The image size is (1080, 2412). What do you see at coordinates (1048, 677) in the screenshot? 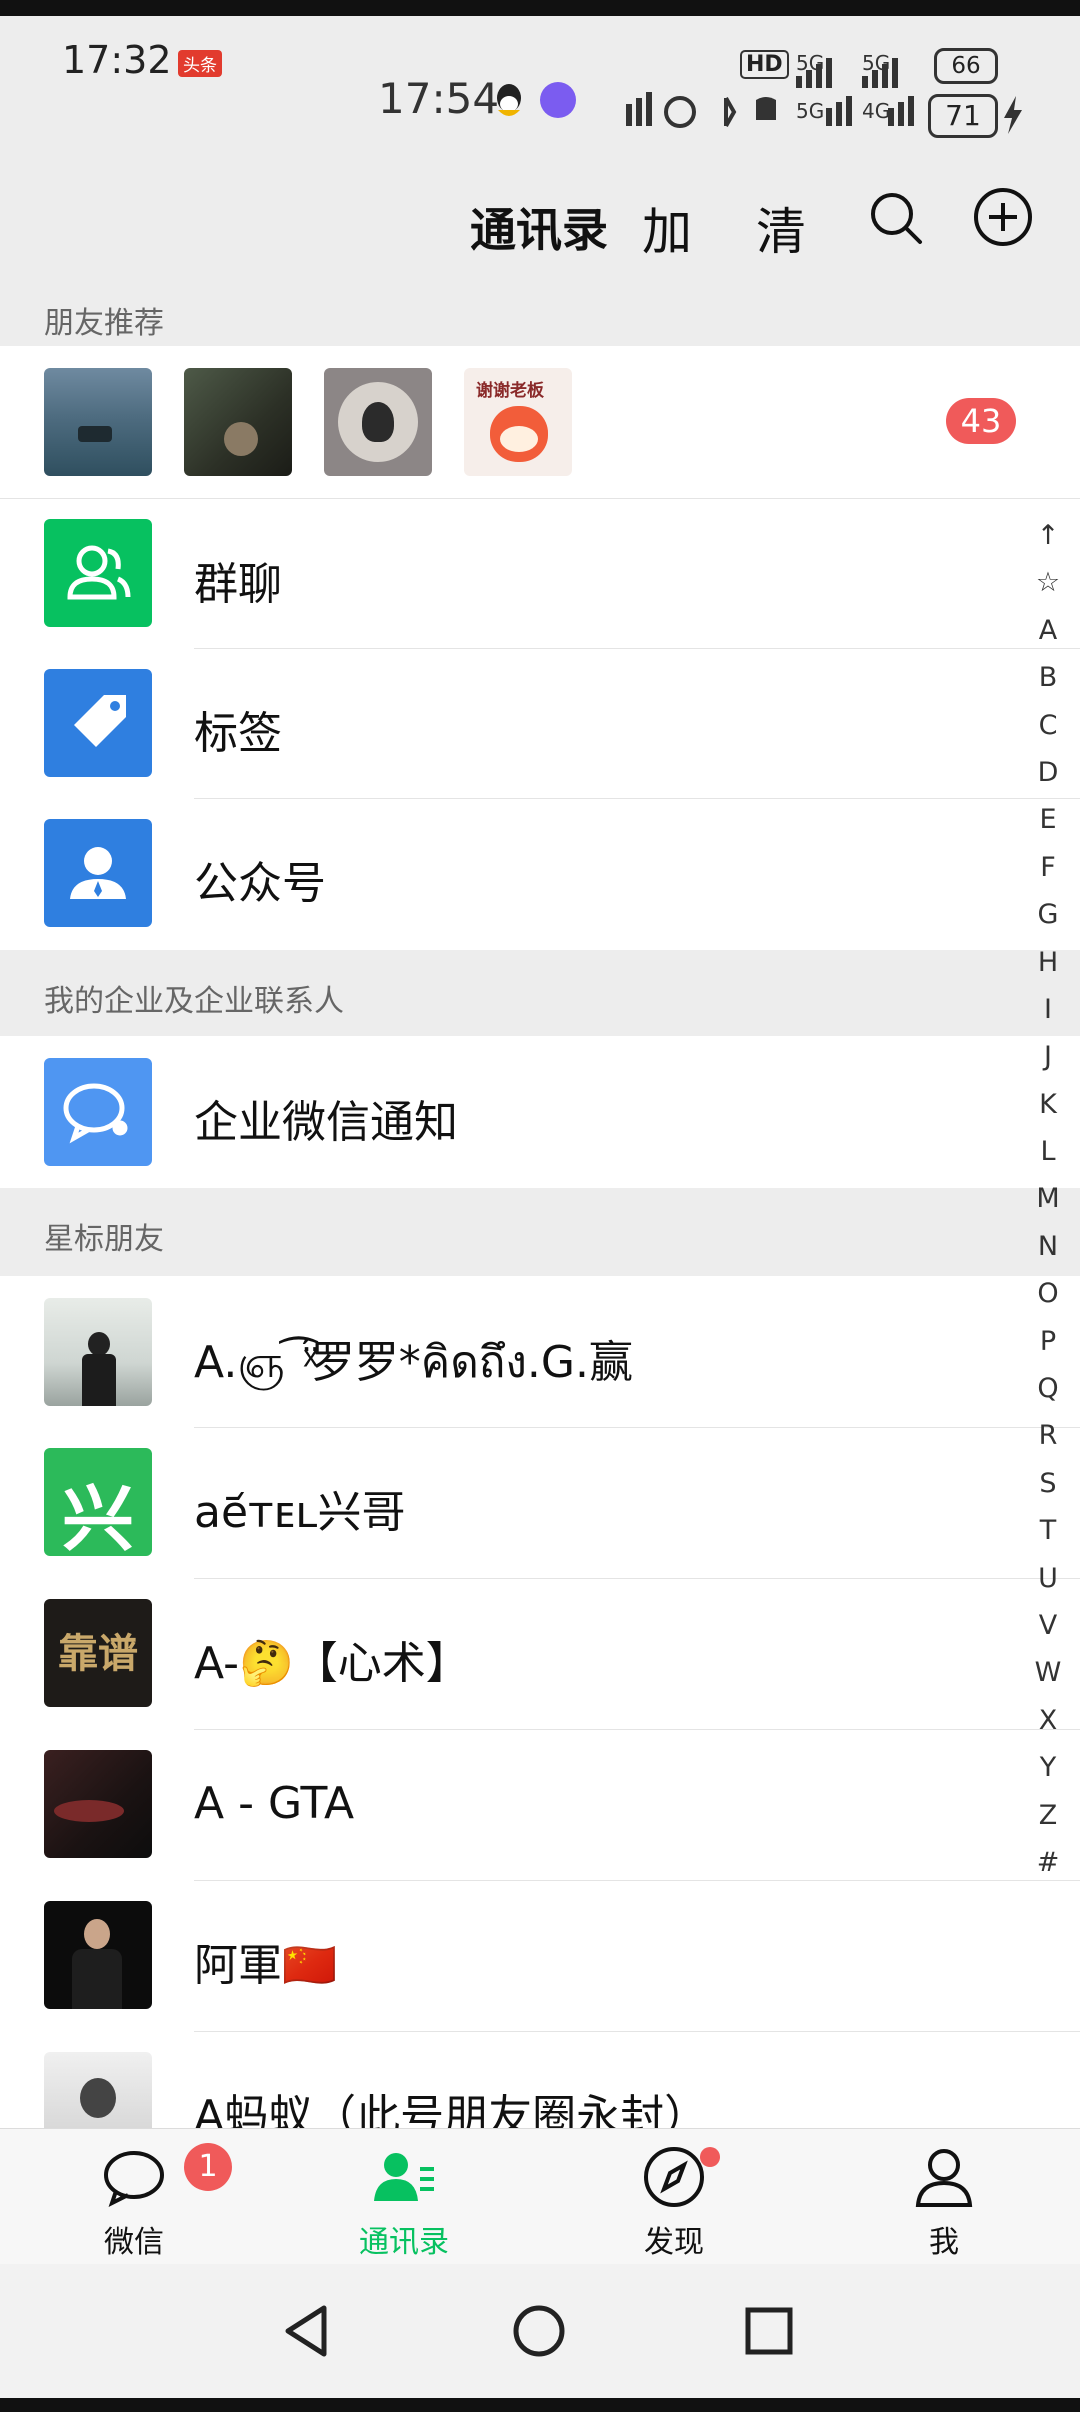
I see `index-letter: B` at bounding box center [1048, 677].